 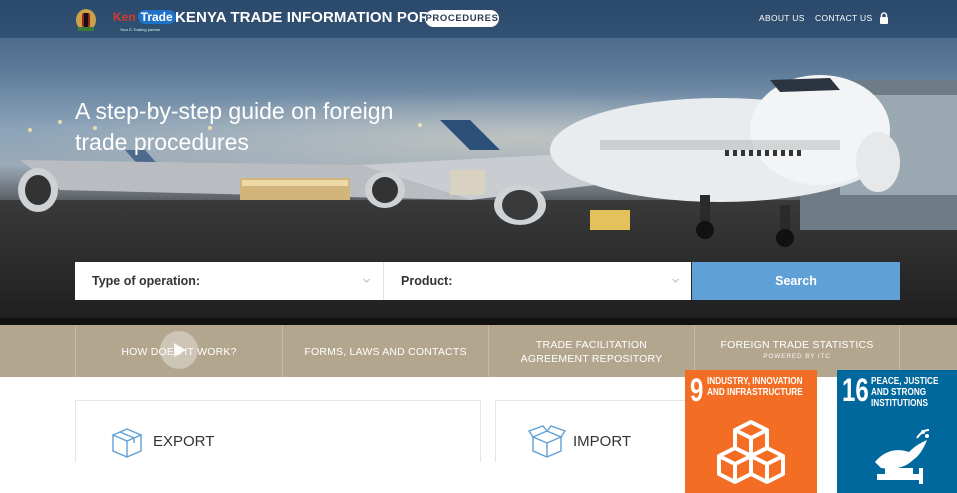 I want to click on play-icon, so click(x=179, y=350).